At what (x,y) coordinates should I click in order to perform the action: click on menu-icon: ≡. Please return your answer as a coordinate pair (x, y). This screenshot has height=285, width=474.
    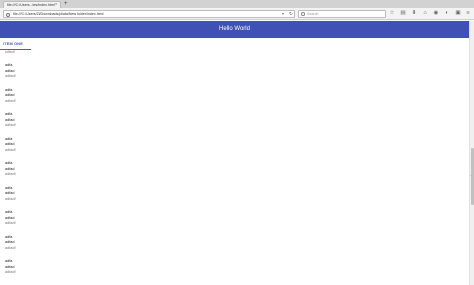
    Looking at the image, I should click on (468, 13).